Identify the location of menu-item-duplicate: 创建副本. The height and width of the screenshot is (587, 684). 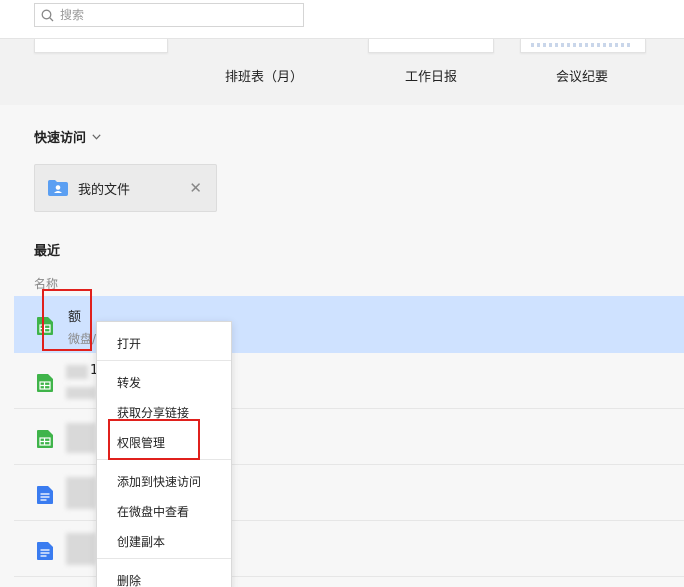
(141, 541).